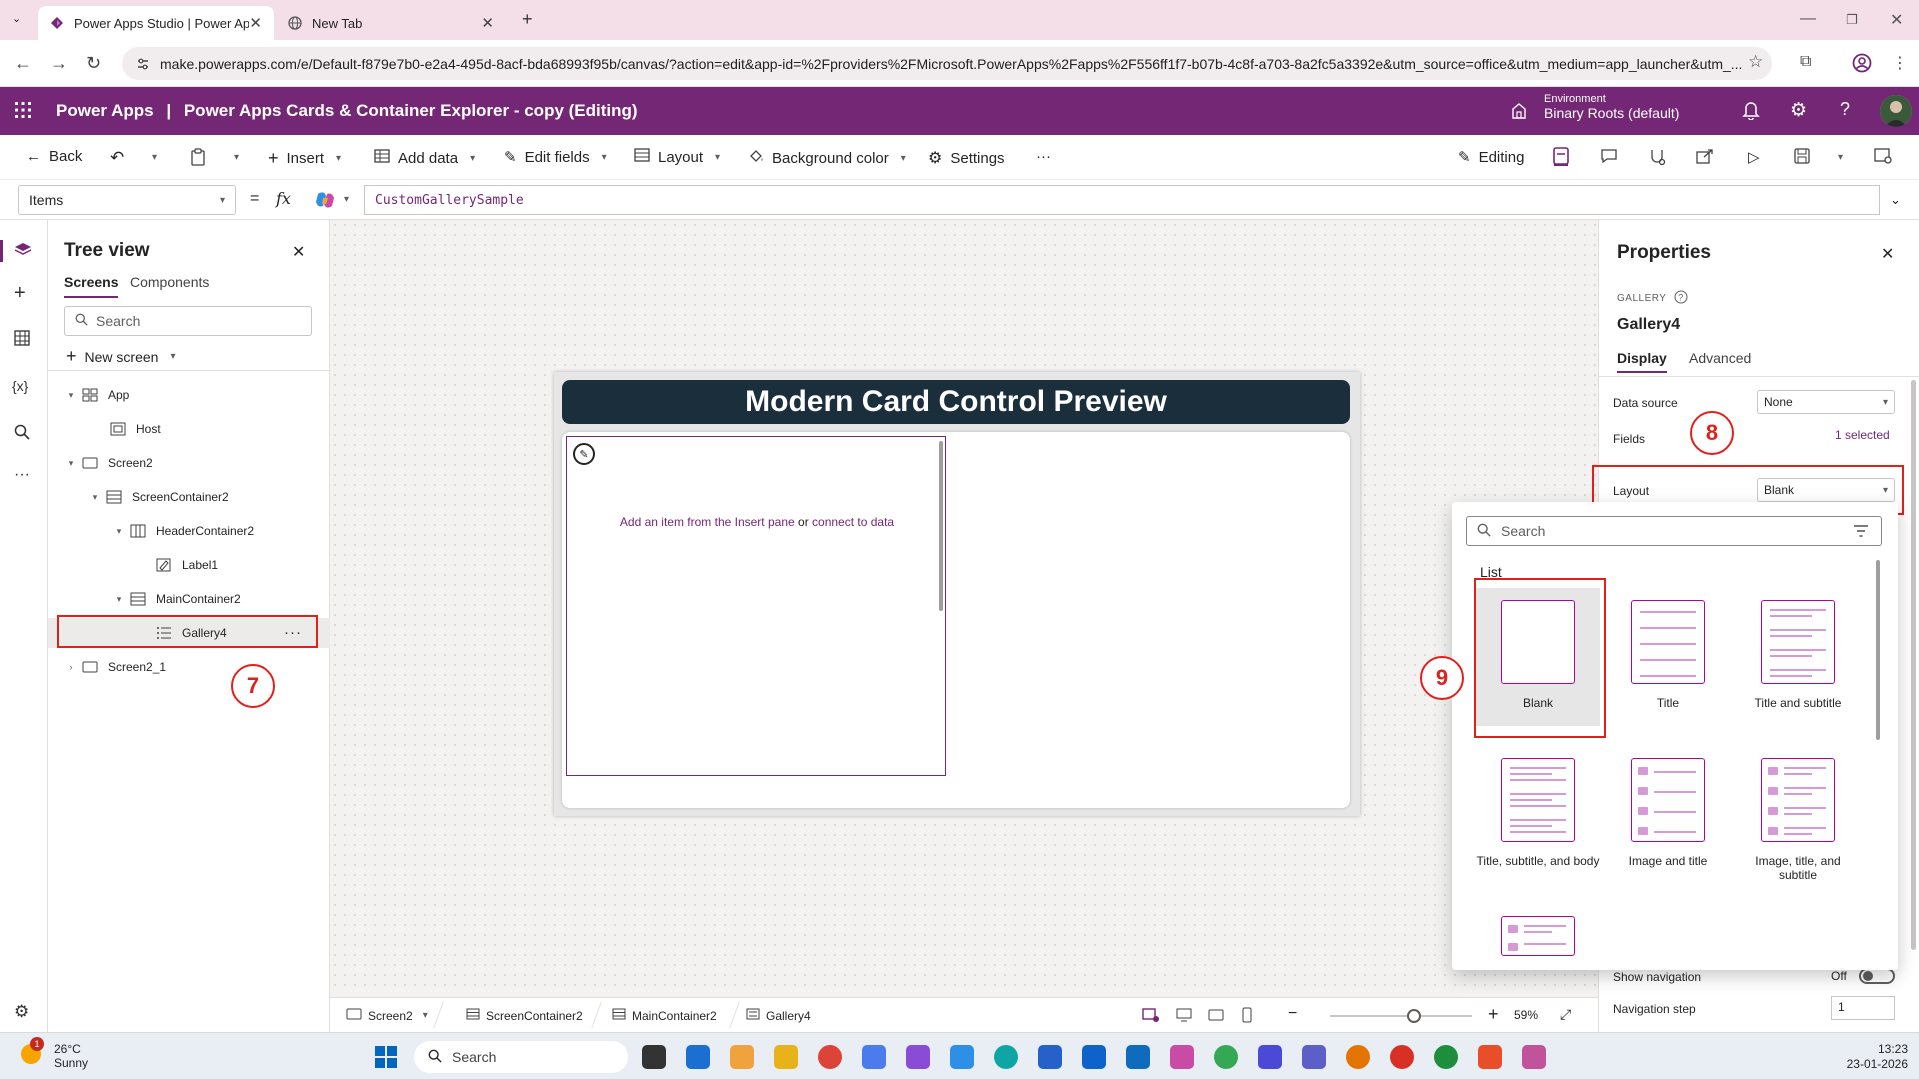 This screenshot has width=1919, height=1079. What do you see at coordinates (169, 285) in the screenshot?
I see `tab-components: Components` at bounding box center [169, 285].